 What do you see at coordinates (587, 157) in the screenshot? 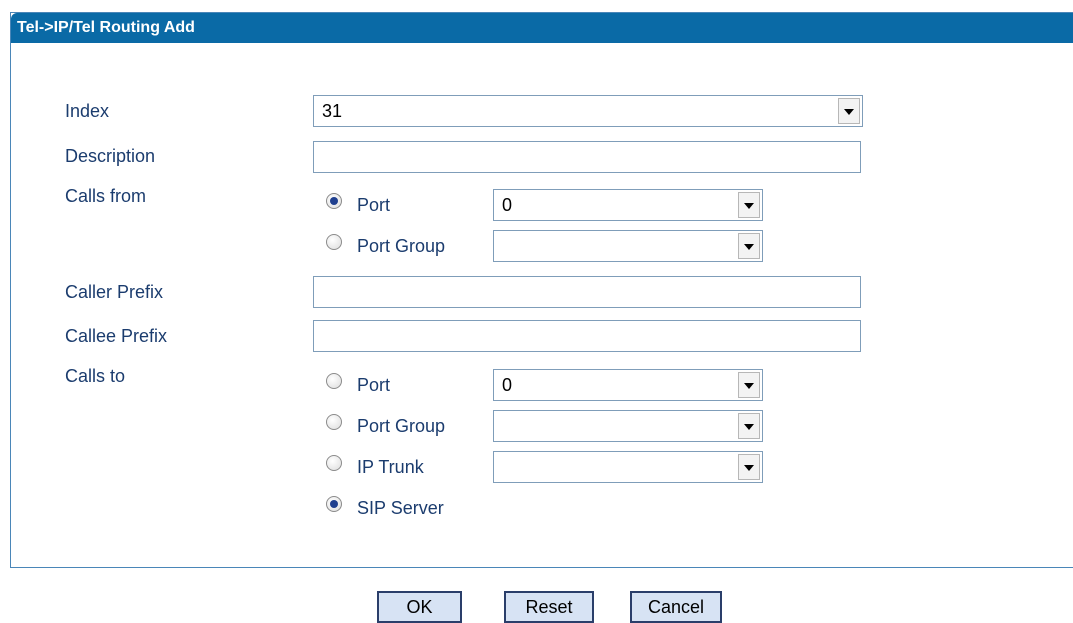
I see `description-input` at bounding box center [587, 157].